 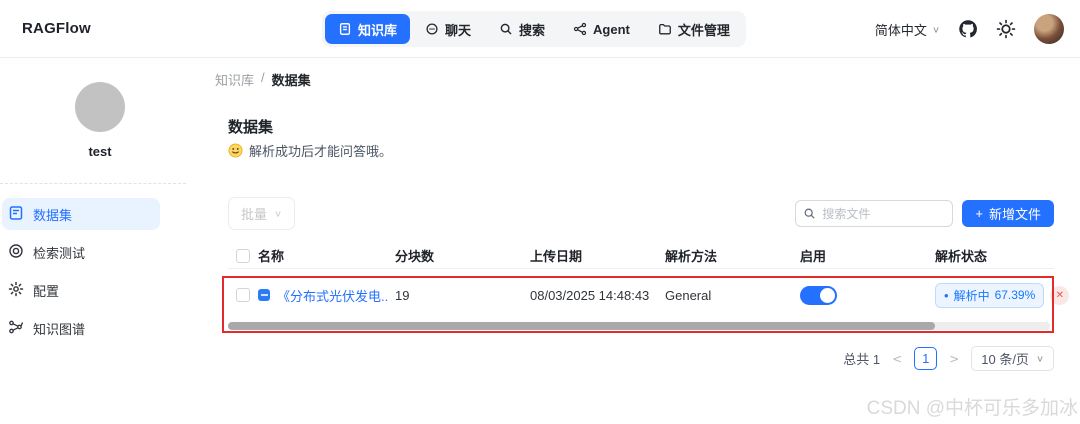 I want to click on column-header-enabled: 启用, so click(x=813, y=256).